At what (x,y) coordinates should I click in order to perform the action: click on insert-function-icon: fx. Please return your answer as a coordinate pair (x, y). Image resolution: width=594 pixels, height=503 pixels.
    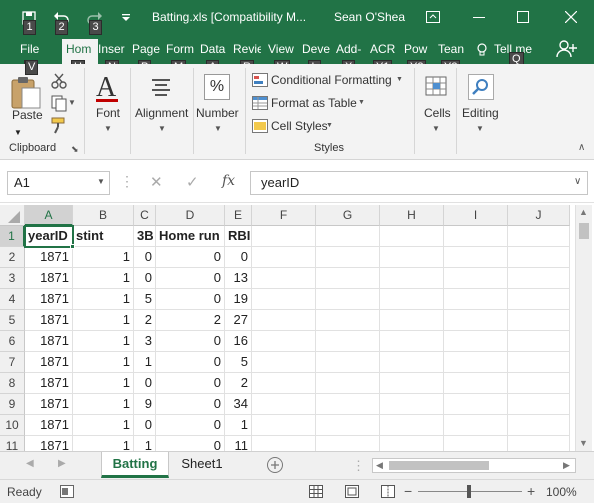
    Looking at the image, I should click on (228, 181).